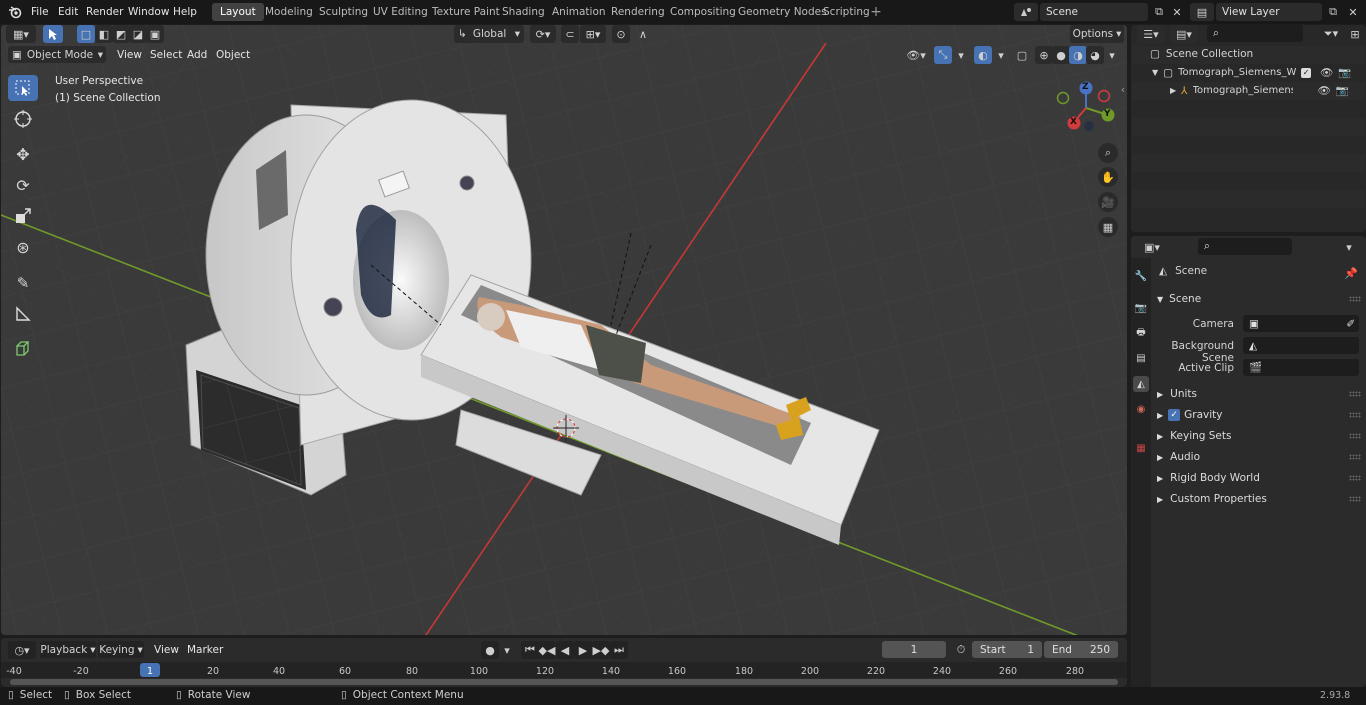 Image resolution: width=1366 pixels, height=705 pixels. What do you see at coordinates (961, 650) in the screenshot?
I see `stopwatch-icon: ⏱` at bounding box center [961, 650].